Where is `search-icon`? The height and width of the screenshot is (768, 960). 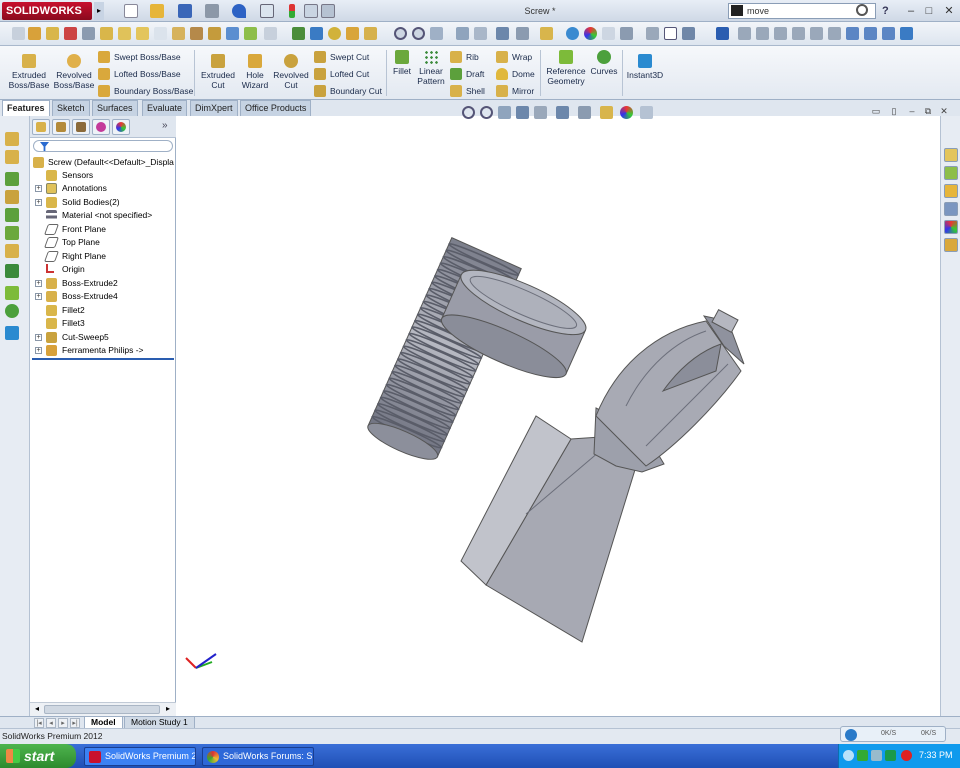
search-icon is located at coordinates (862, 10).